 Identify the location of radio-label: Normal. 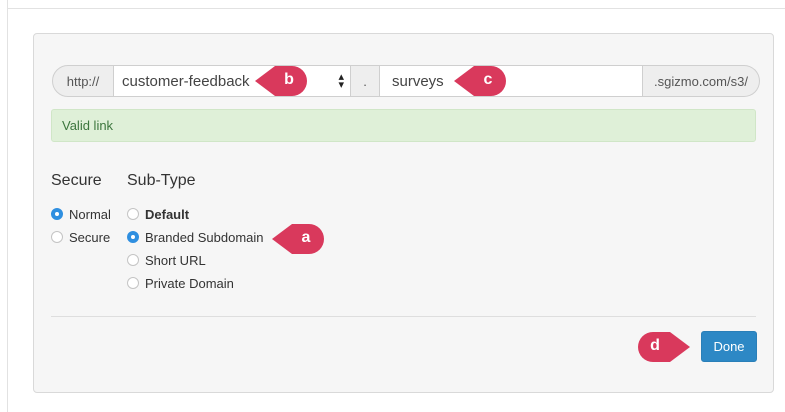
(90, 214).